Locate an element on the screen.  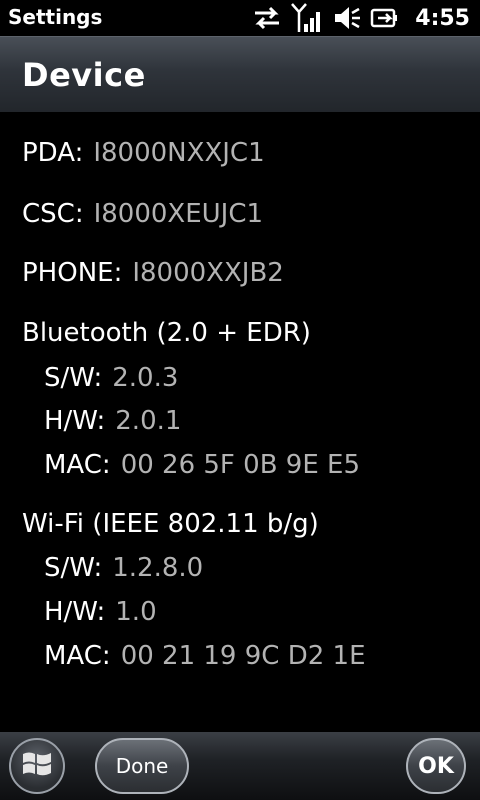
bluetooth-hw-row: H/W: 2.0.1 is located at coordinates (112, 421).